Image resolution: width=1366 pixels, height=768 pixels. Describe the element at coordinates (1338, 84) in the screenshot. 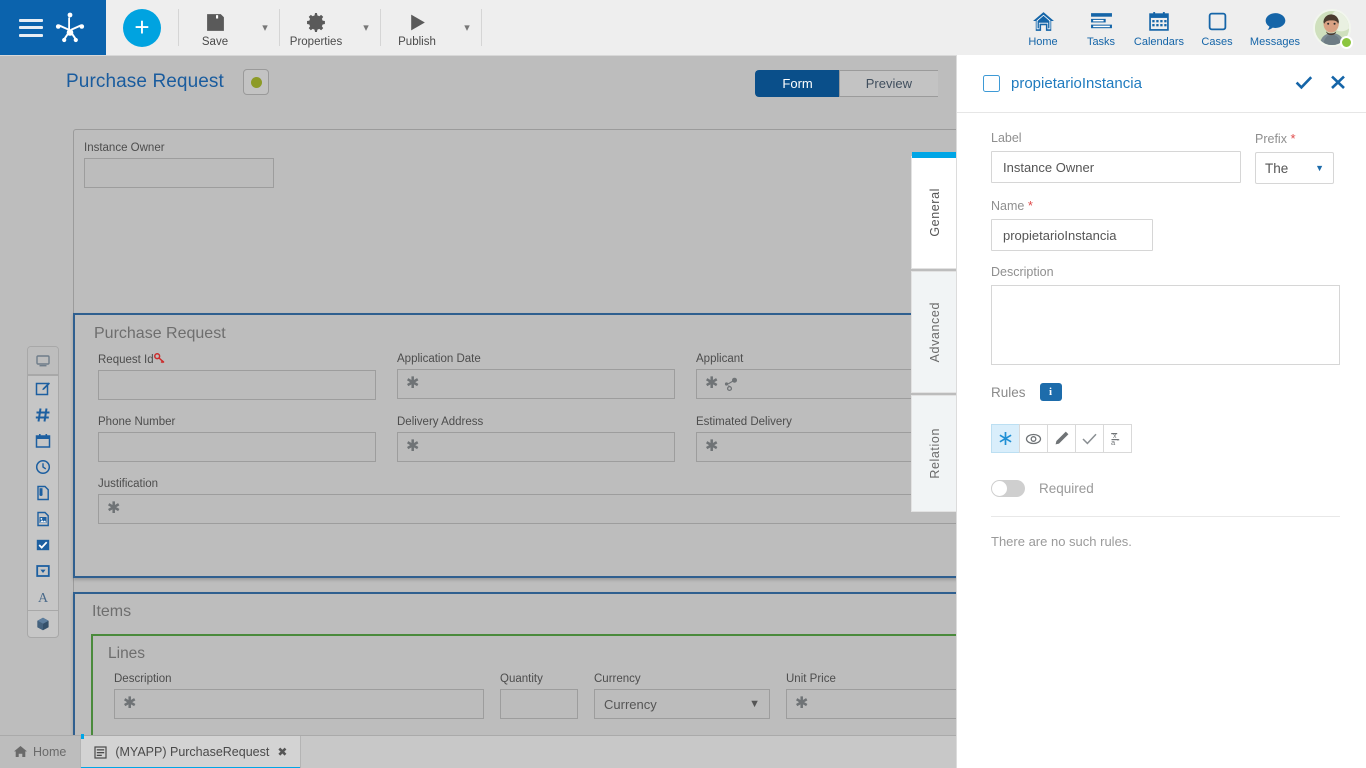

I see `close-x-icon` at that location.